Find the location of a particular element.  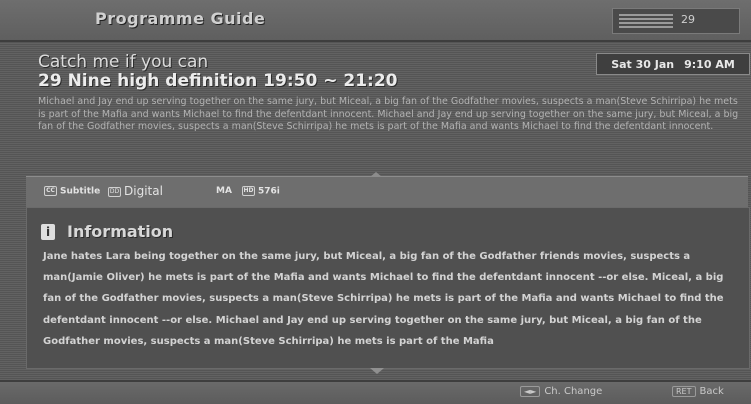

back-button: RET Back is located at coordinates (698, 391).